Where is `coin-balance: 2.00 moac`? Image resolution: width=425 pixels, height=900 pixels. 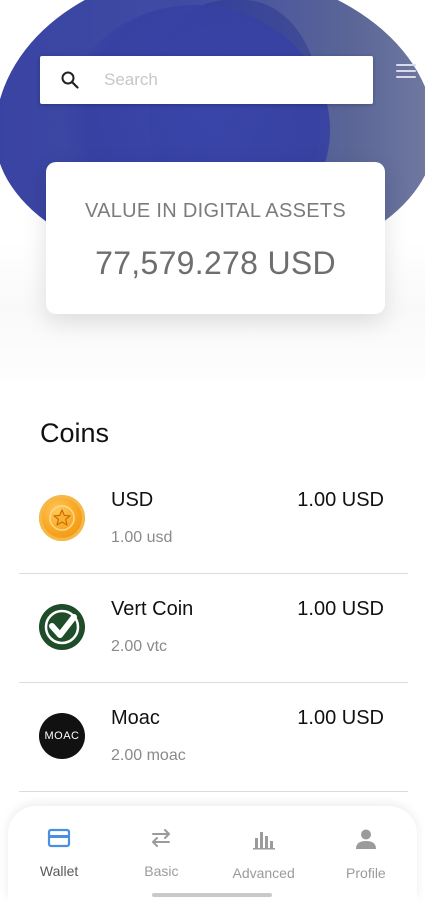 coin-balance: 2.00 moac is located at coordinates (148, 755).